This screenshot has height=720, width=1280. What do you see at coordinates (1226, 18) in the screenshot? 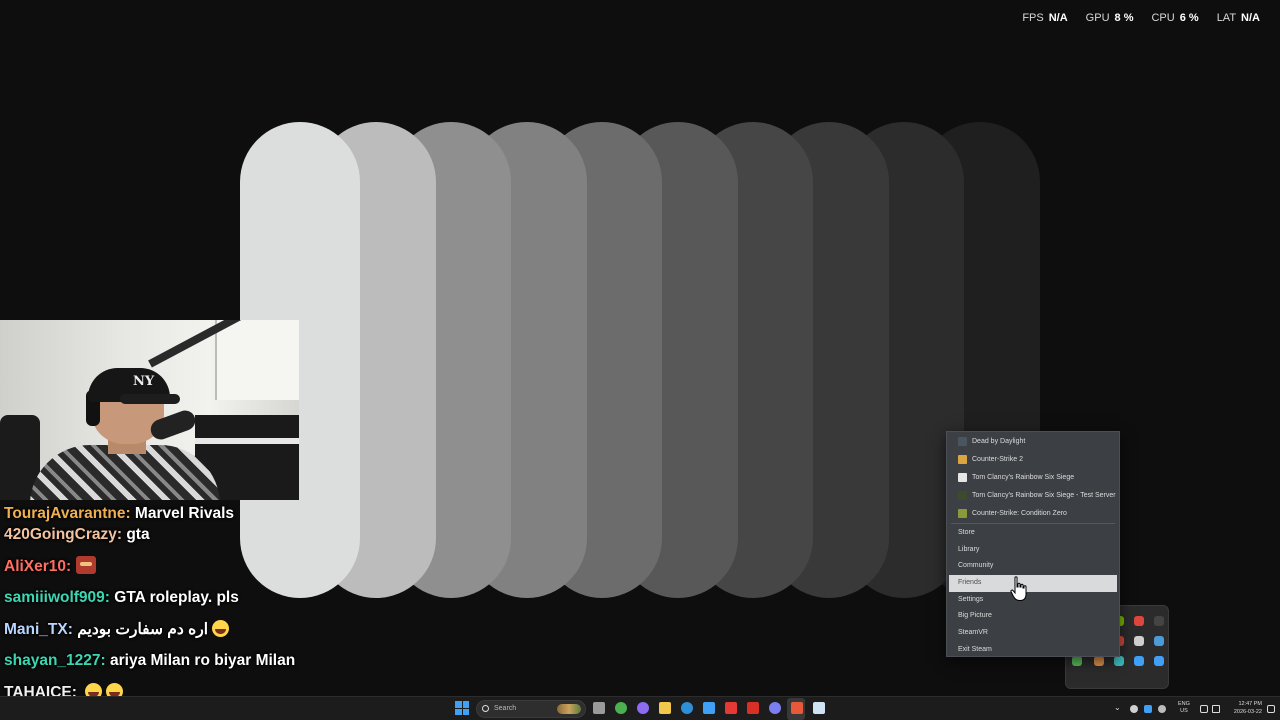
I see `stat-label: LAT` at bounding box center [1226, 18].